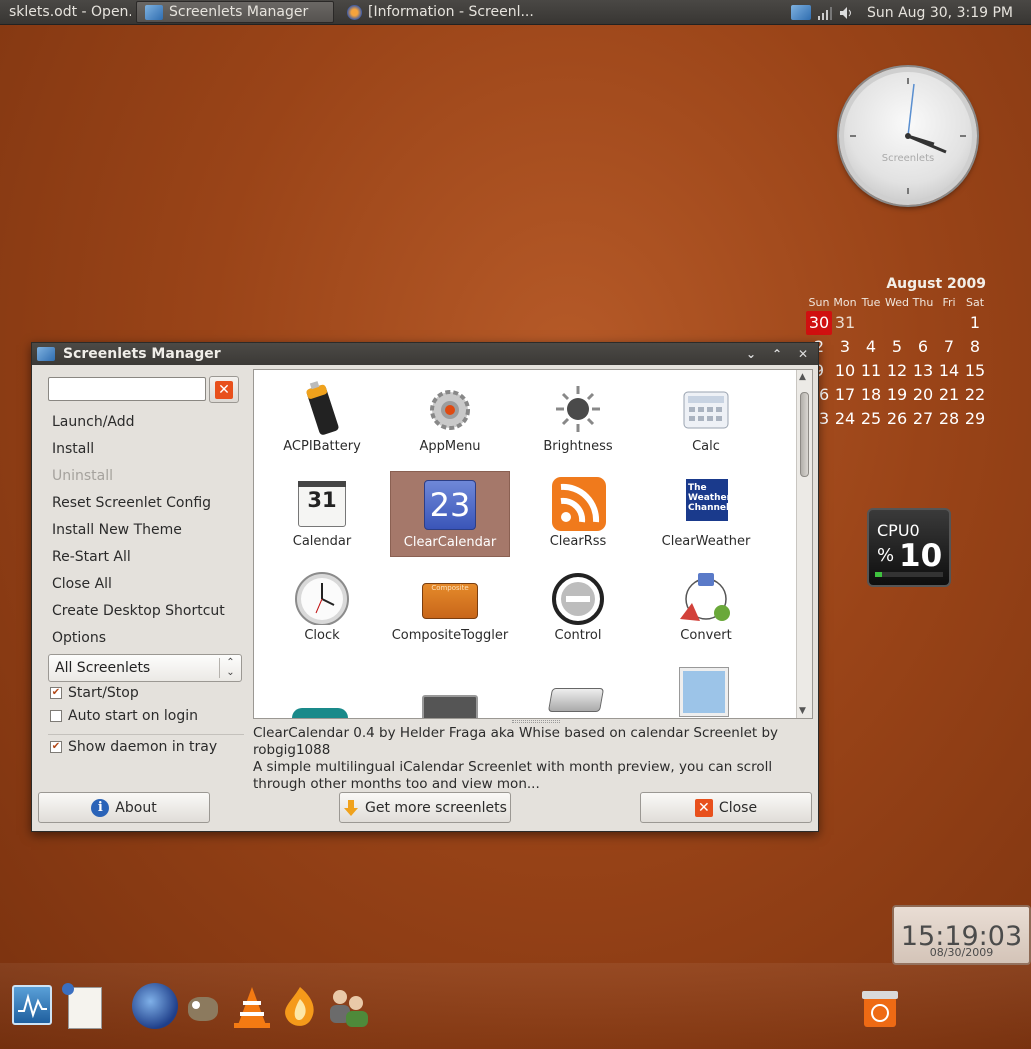 The image size is (1031, 1049). Describe the element at coordinates (908, 136) in the screenshot. I see `analog-clock-screenlet: Screenlets` at that location.